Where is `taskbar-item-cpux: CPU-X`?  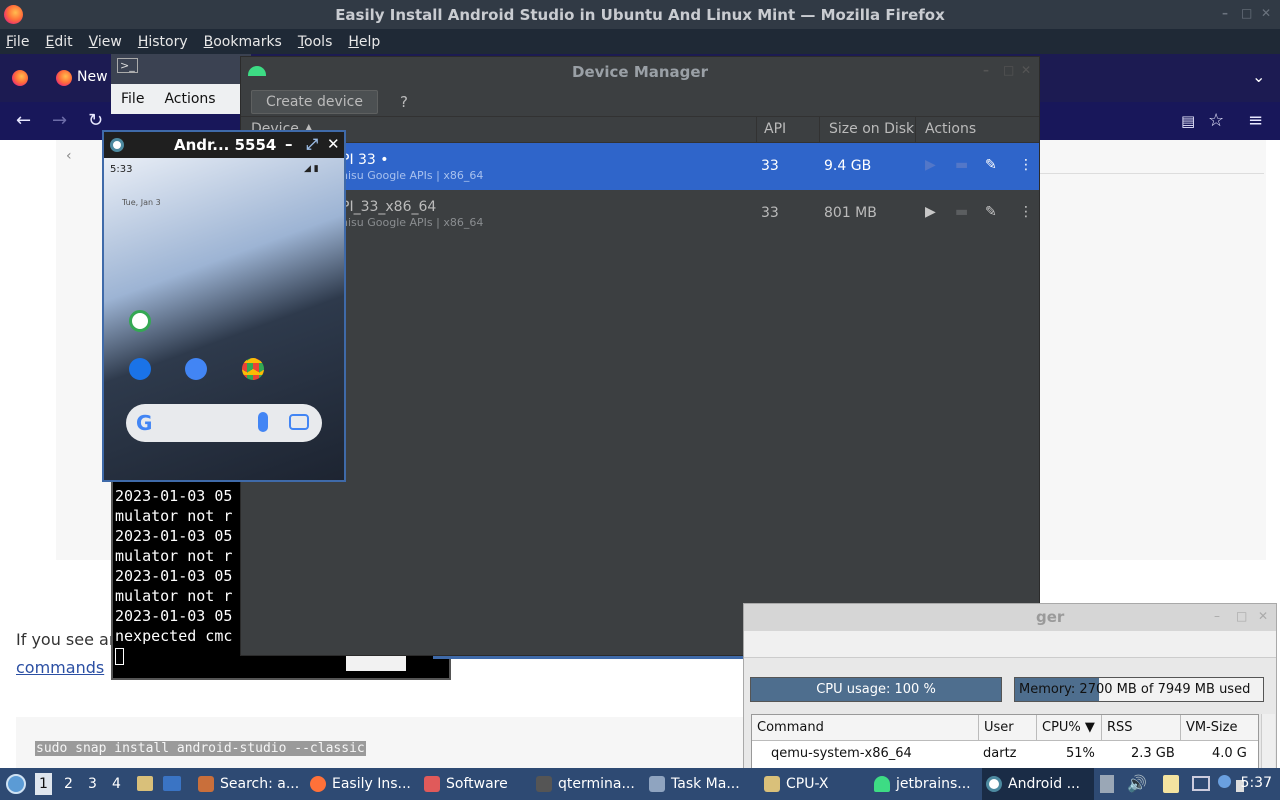 taskbar-item-cpux: CPU-X is located at coordinates (796, 784).